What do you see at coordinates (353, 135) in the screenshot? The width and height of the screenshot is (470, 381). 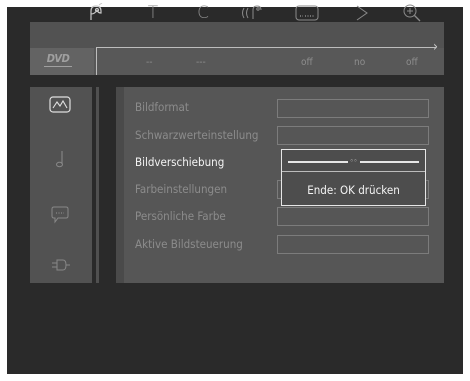 I see `value-box-schwarzwert` at bounding box center [353, 135].